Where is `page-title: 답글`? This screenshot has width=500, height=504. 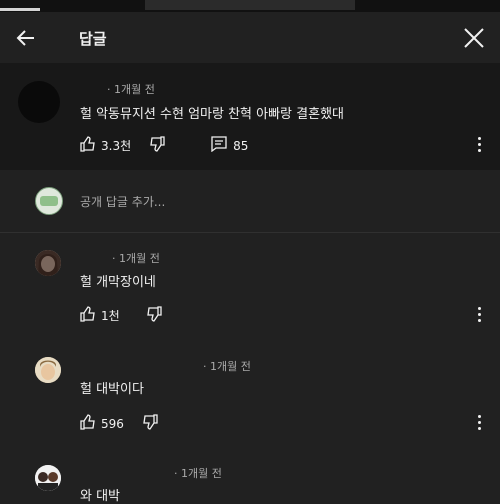
page-title: 답글 is located at coordinates (93, 39).